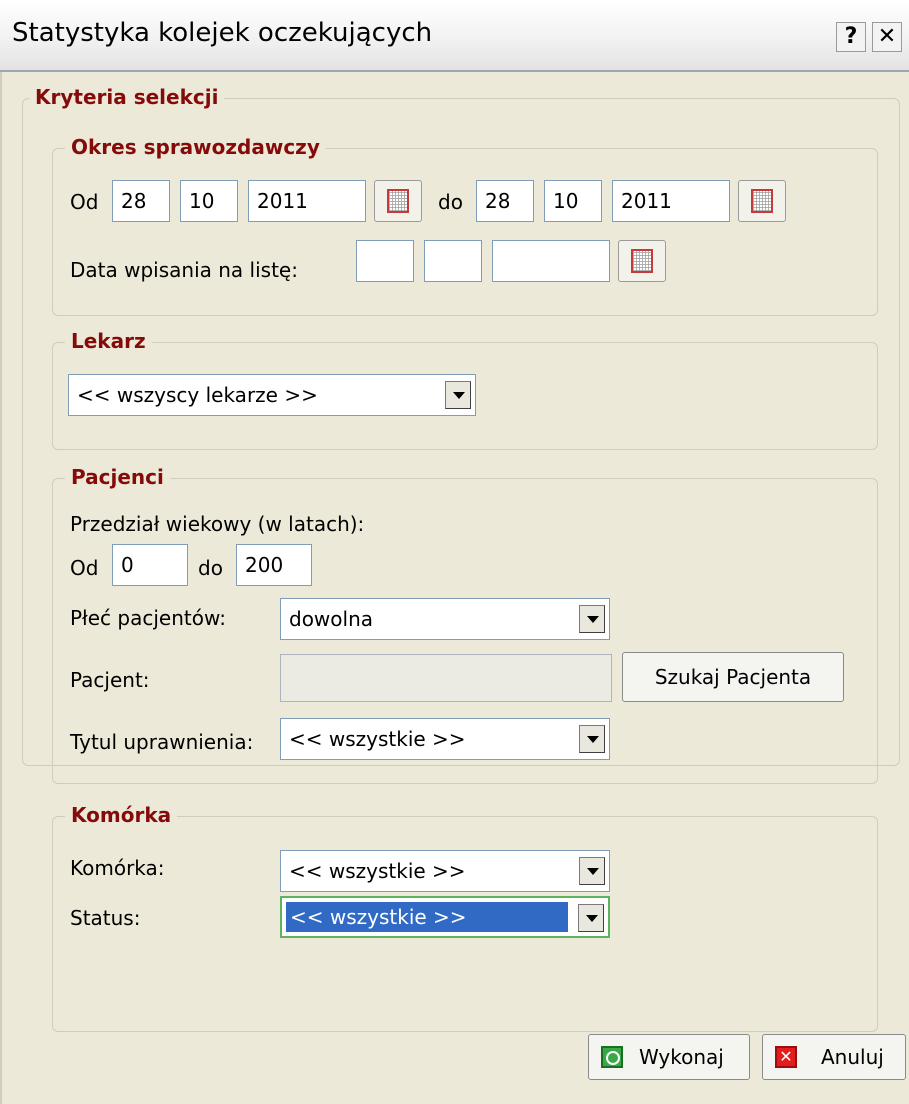 The image size is (909, 1104). Describe the element at coordinates (209, 201) in the screenshot. I see `from-month-field: 10` at that location.